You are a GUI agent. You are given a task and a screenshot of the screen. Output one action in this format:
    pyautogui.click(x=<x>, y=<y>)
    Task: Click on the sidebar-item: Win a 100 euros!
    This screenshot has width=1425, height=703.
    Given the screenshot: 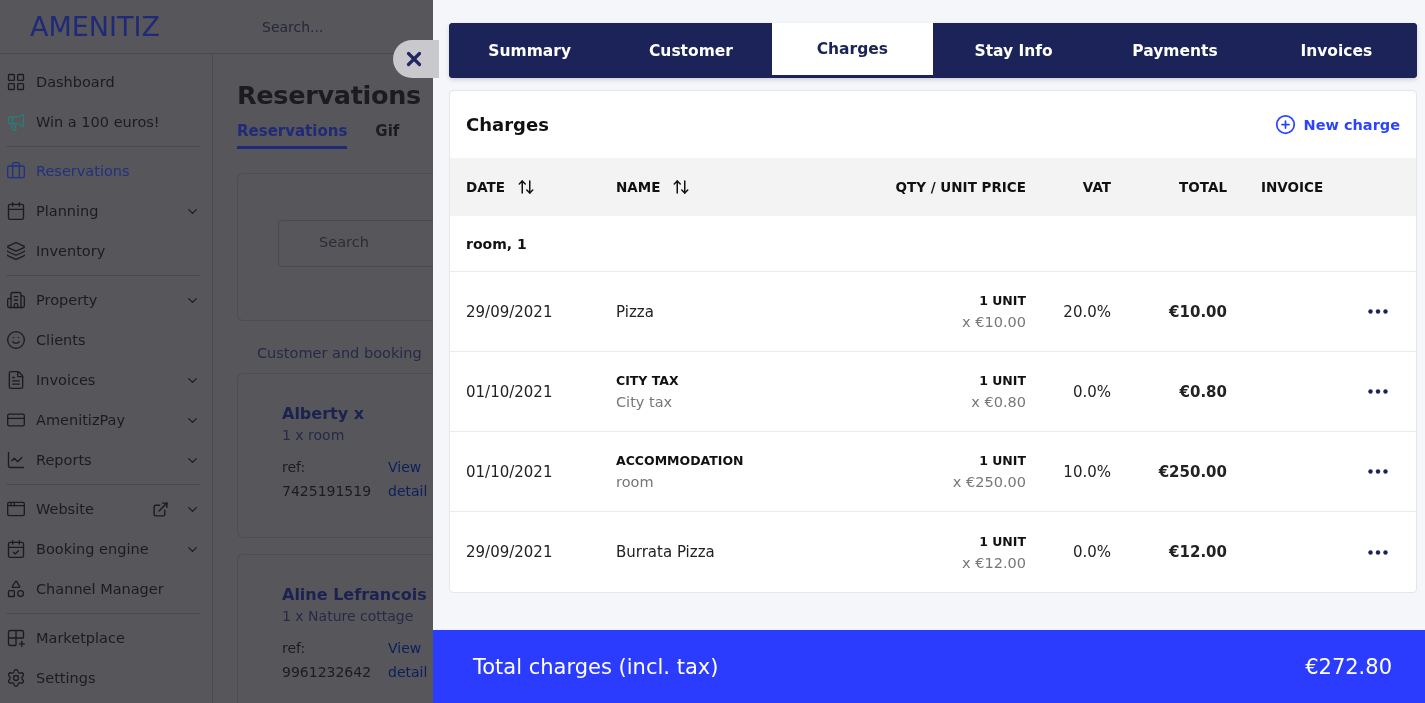 What is the action you would take?
    pyautogui.click(x=103, y=122)
    